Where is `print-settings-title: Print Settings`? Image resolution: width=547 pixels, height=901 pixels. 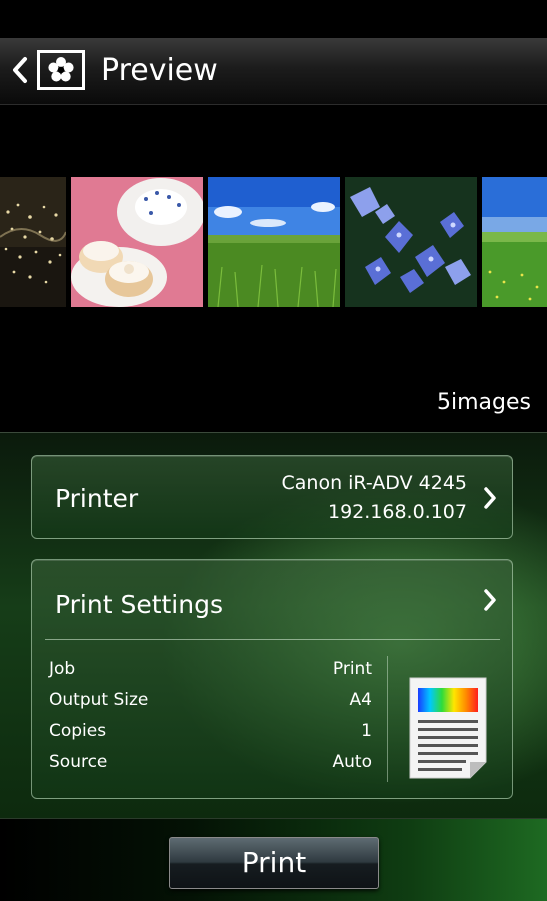
print-settings-title: Print Settings is located at coordinates (139, 604).